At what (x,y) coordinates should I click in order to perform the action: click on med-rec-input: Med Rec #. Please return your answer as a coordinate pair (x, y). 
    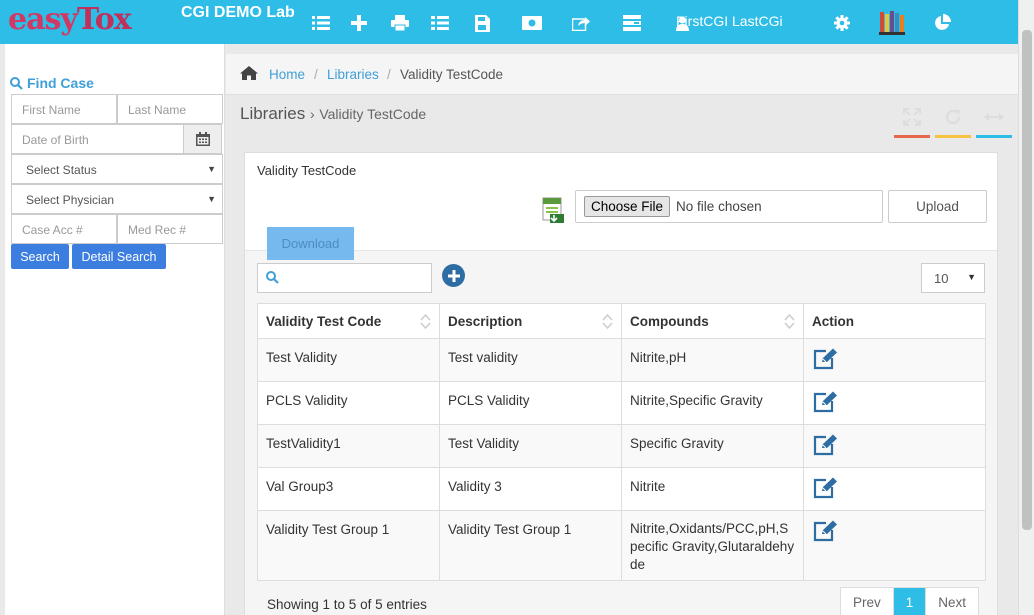
    Looking at the image, I should click on (170, 229).